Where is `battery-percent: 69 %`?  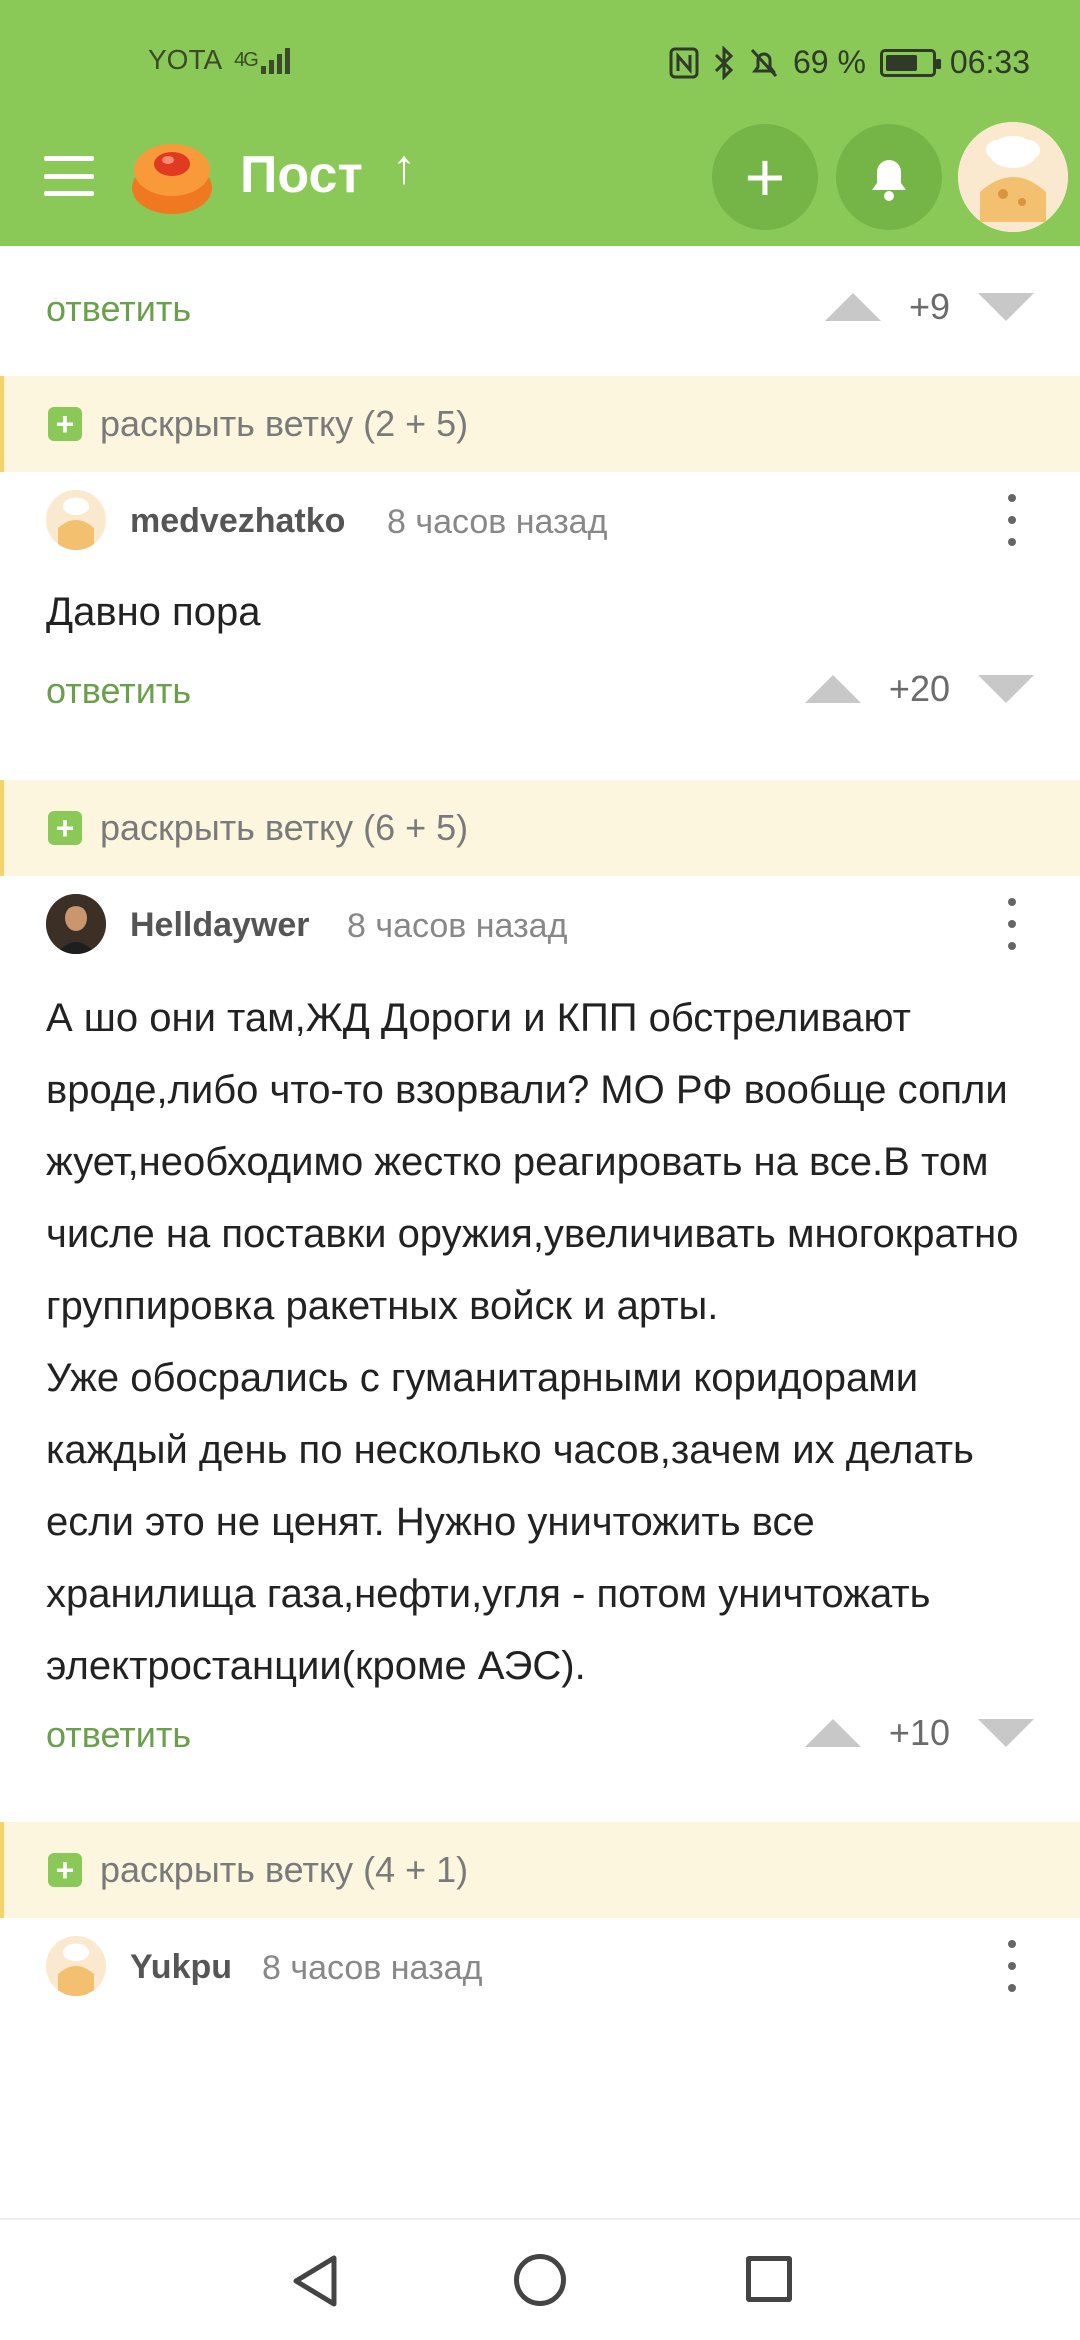
battery-percent: 69 % is located at coordinates (829, 62).